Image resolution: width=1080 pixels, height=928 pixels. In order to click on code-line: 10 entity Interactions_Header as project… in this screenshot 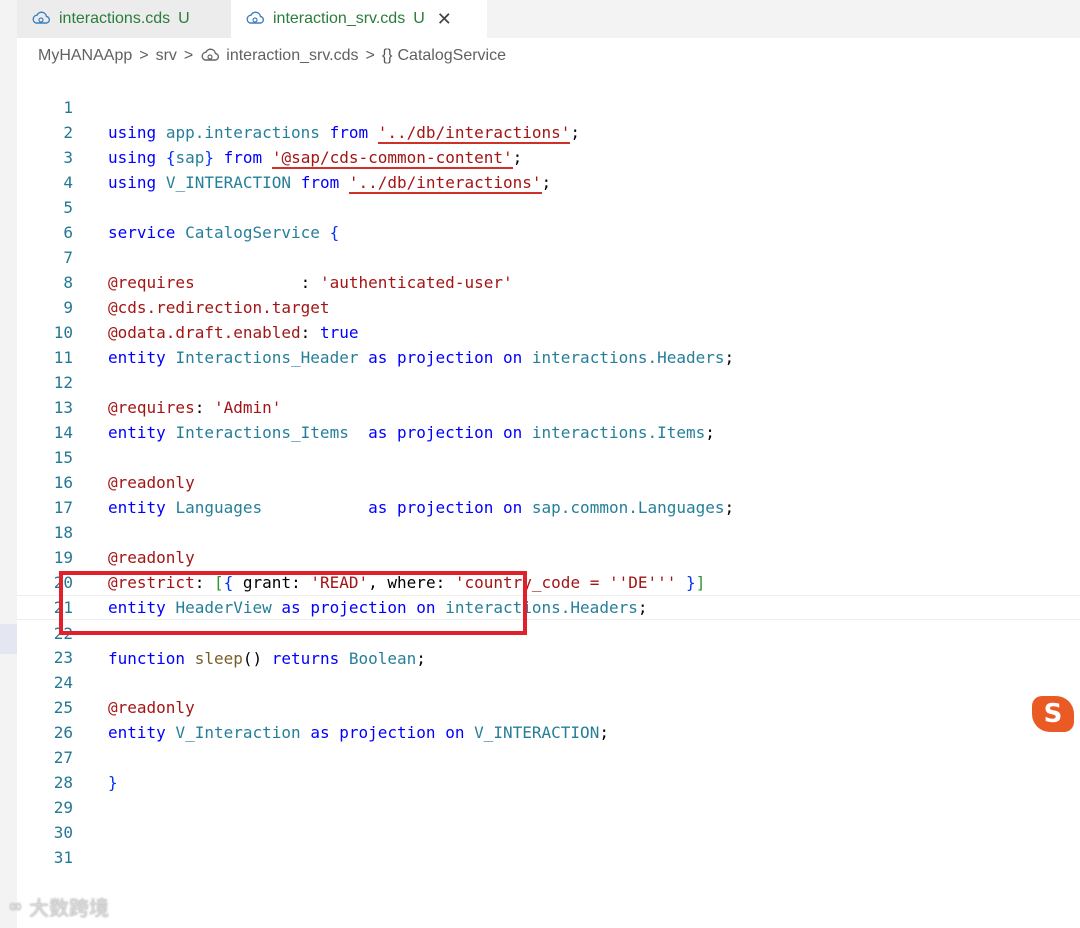, I will do `click(548, 331)`.